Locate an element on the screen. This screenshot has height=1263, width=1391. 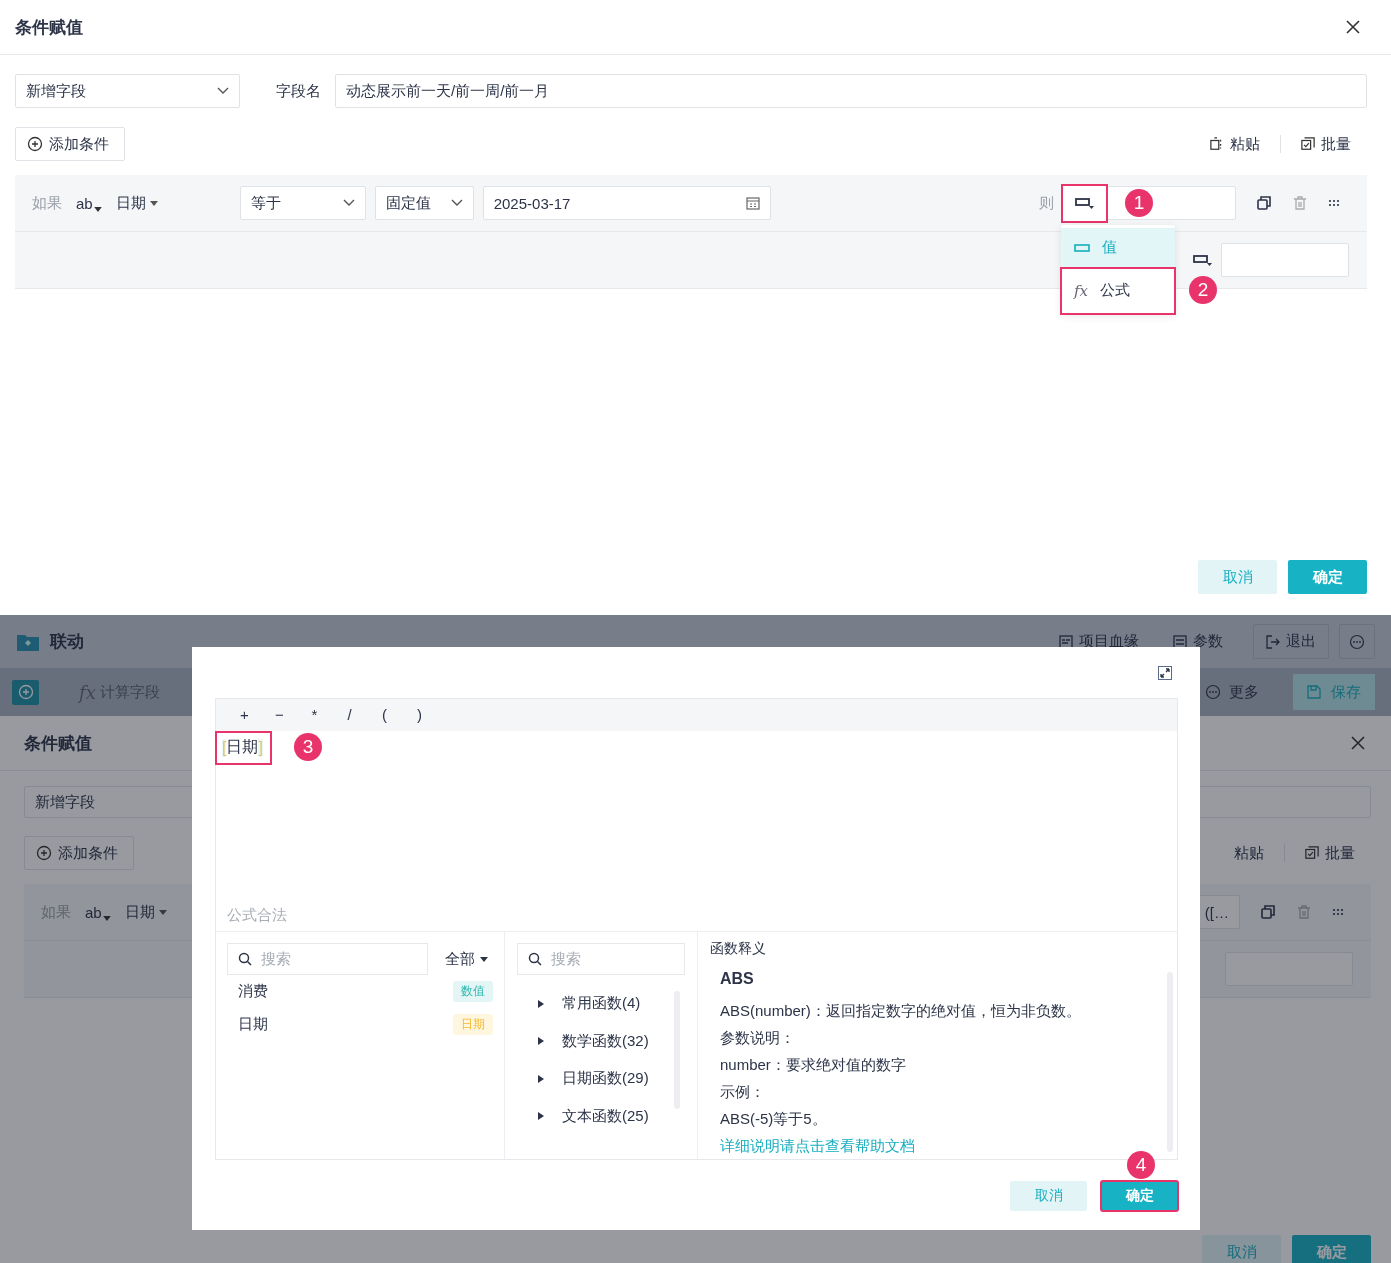
operator-button: − is located at coordinates (279, 715).